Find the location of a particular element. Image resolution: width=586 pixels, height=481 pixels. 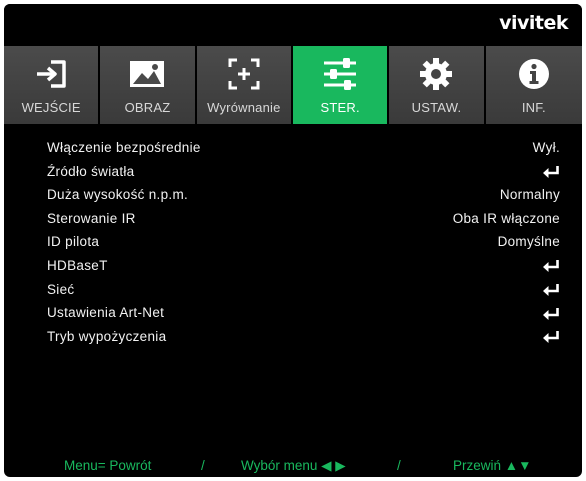

menu-back-hint: Menu= Powrót is located at coordinates (108, 465).